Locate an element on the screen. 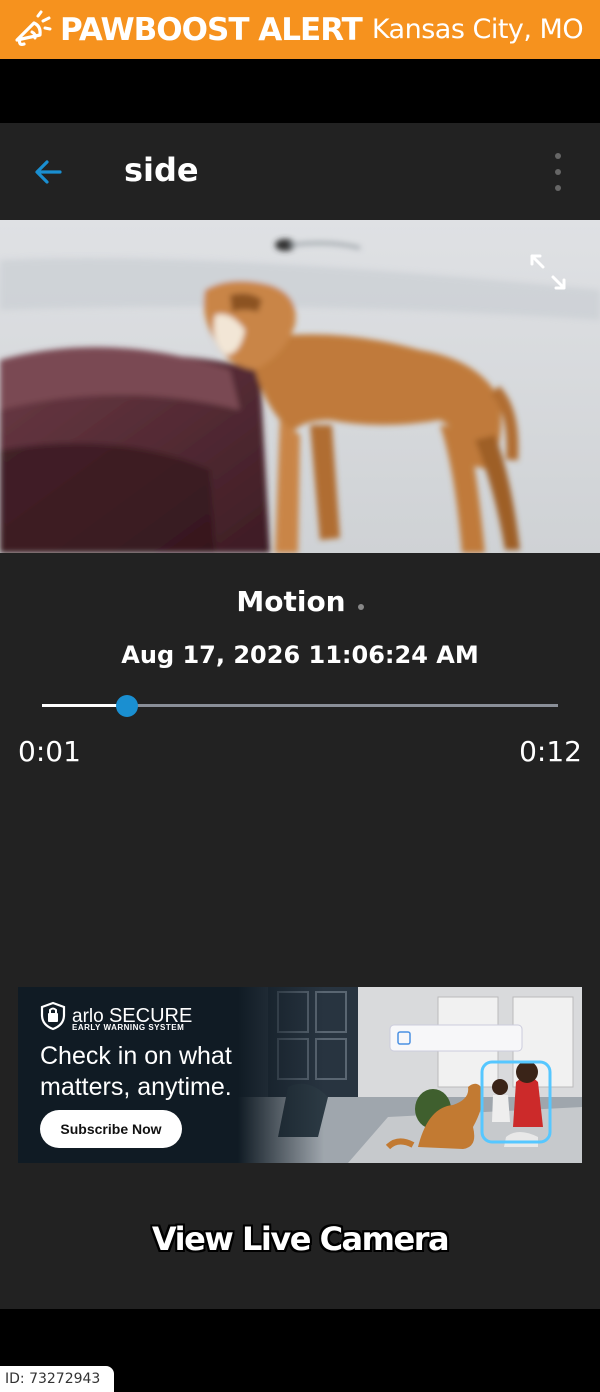 This screenshot has width=600, height=1392. banner-location: Kansas City, MO is located at coordinates (477, 29).